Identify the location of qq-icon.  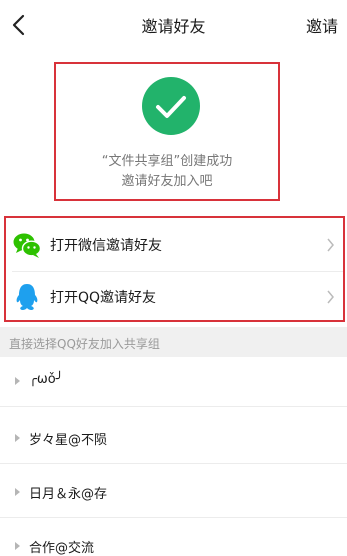
(27, 297).